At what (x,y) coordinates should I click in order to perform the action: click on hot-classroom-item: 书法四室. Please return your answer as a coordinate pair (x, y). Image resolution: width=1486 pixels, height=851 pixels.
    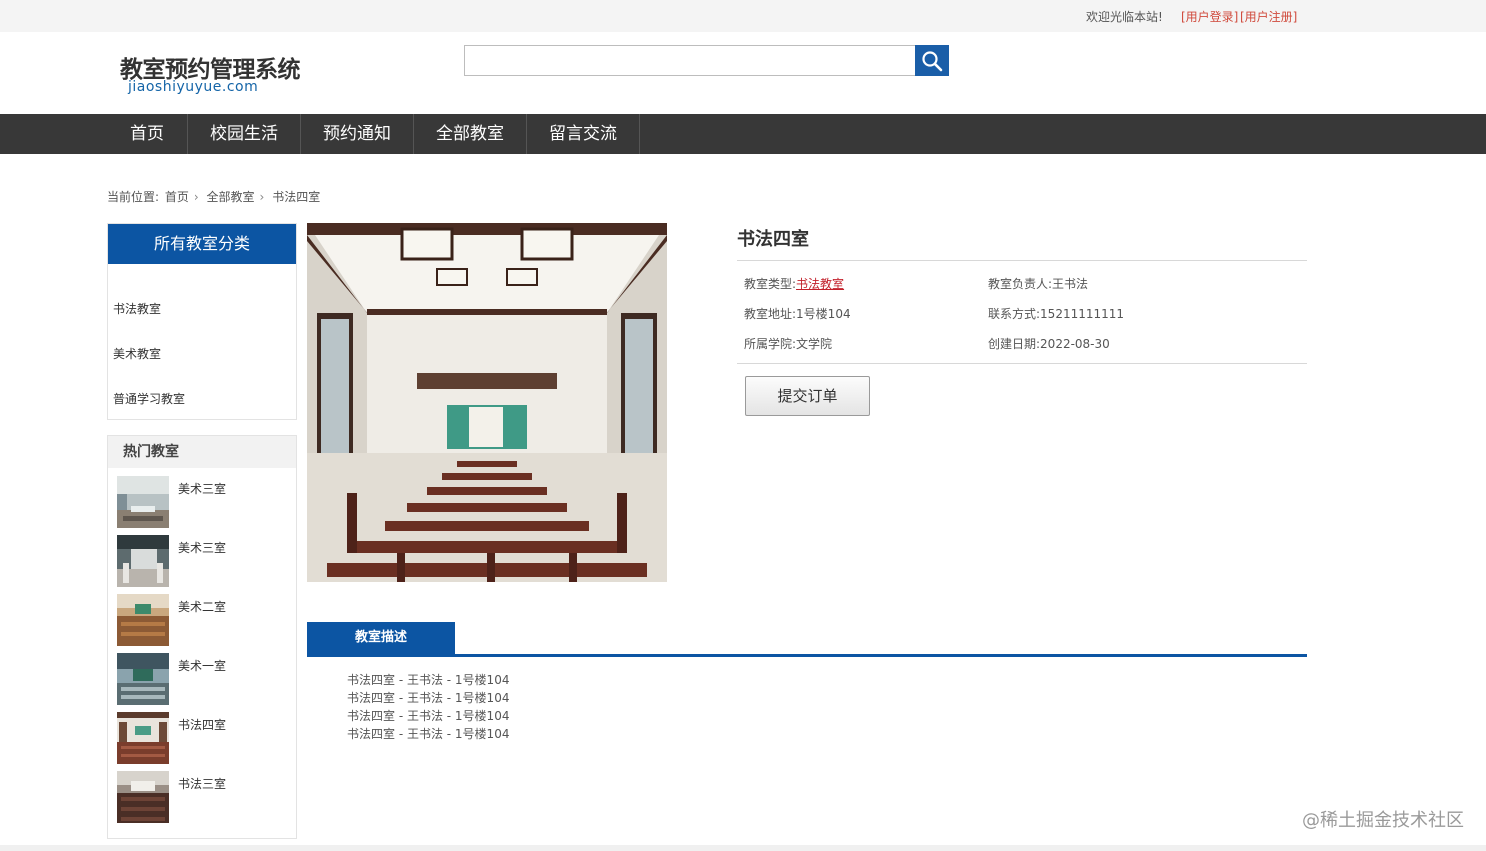
    Looking at the image, I should click on (202, 738).